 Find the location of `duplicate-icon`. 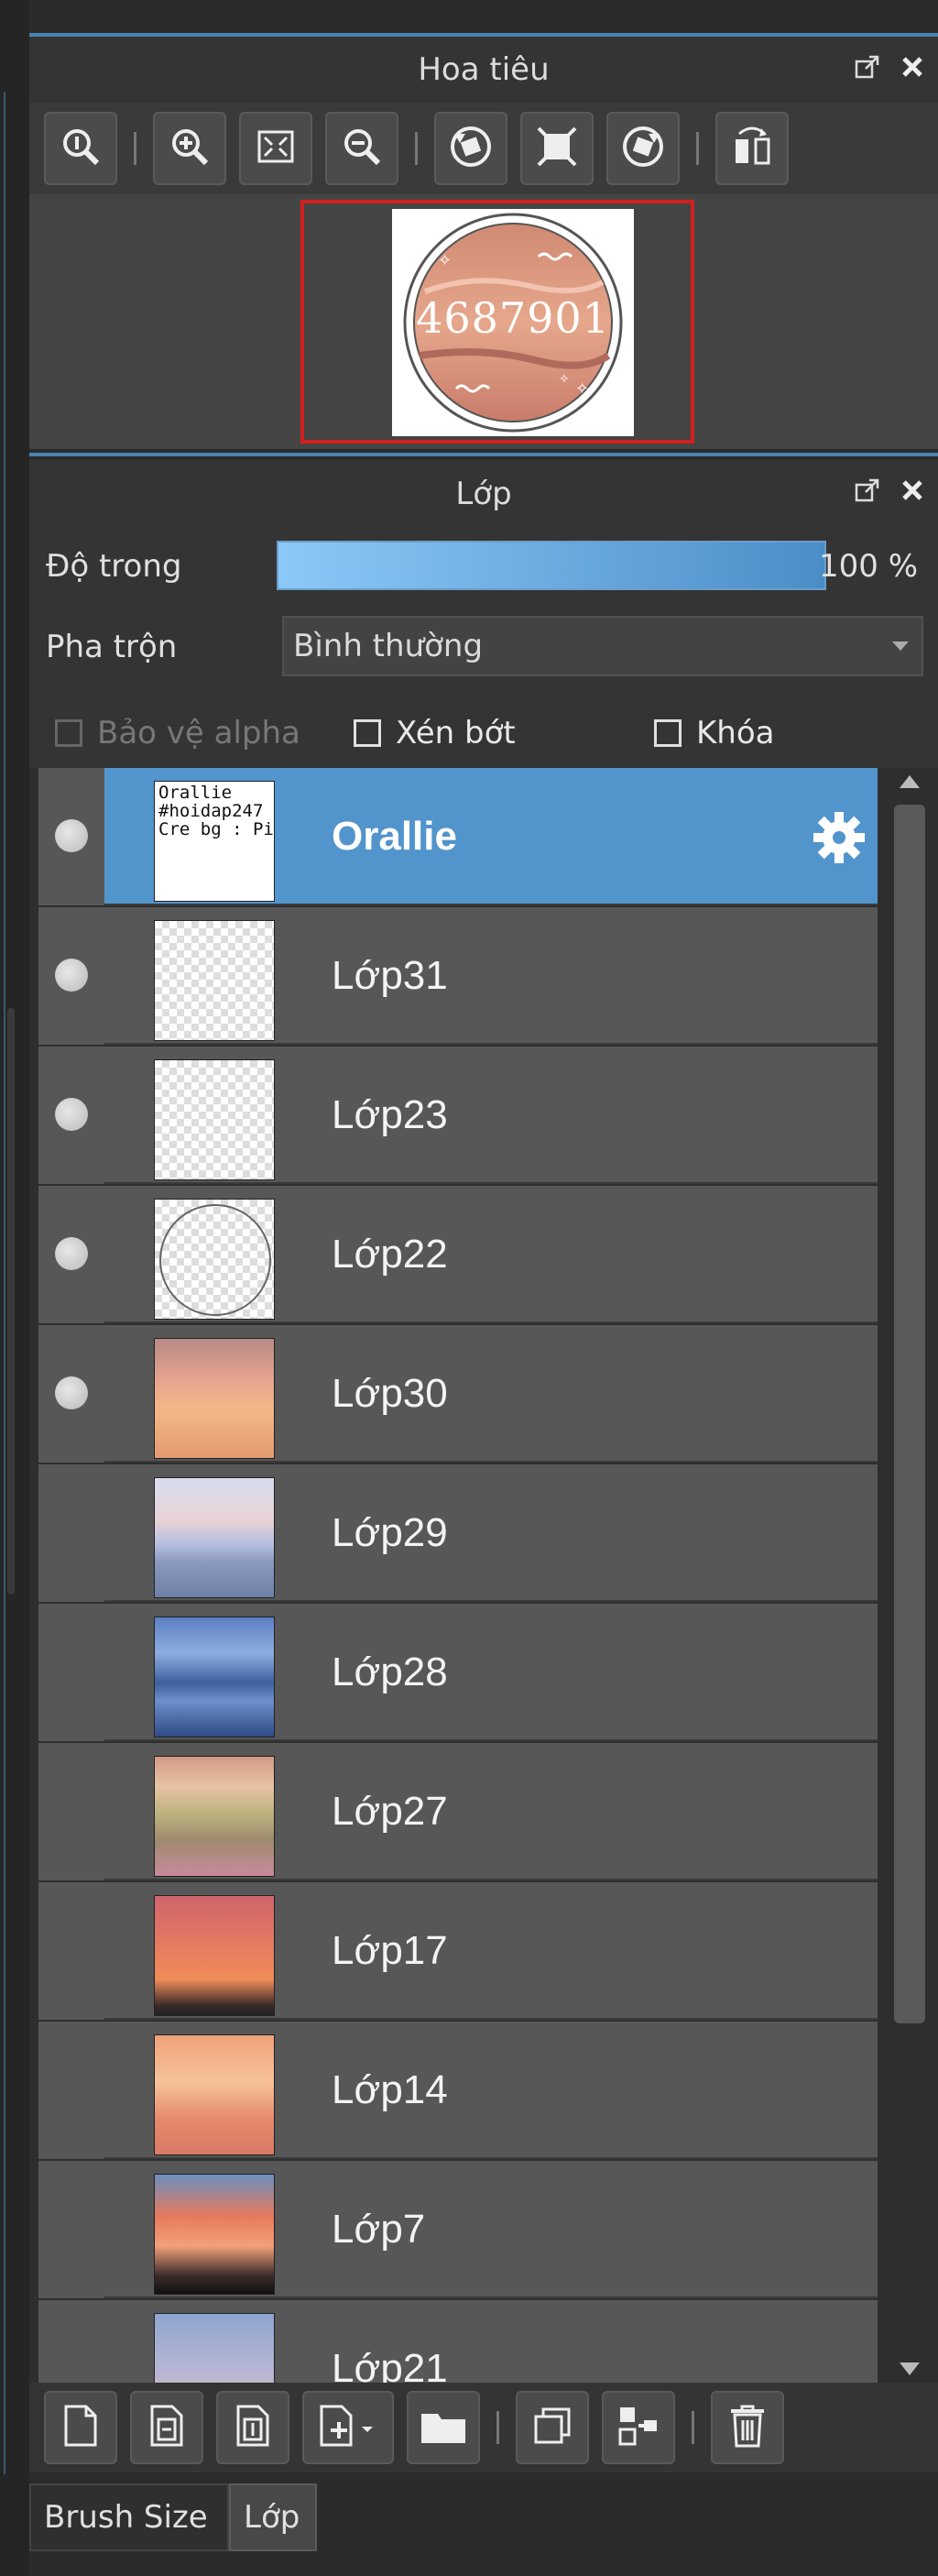

duplicate-icon is located at coordinates (552, 2427).